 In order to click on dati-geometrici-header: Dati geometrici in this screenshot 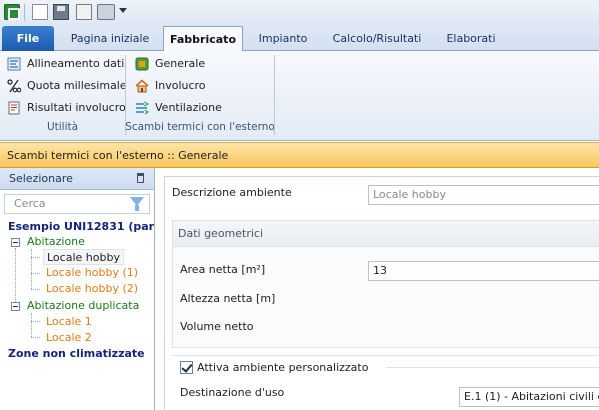, I will do `click(386, 234)`.